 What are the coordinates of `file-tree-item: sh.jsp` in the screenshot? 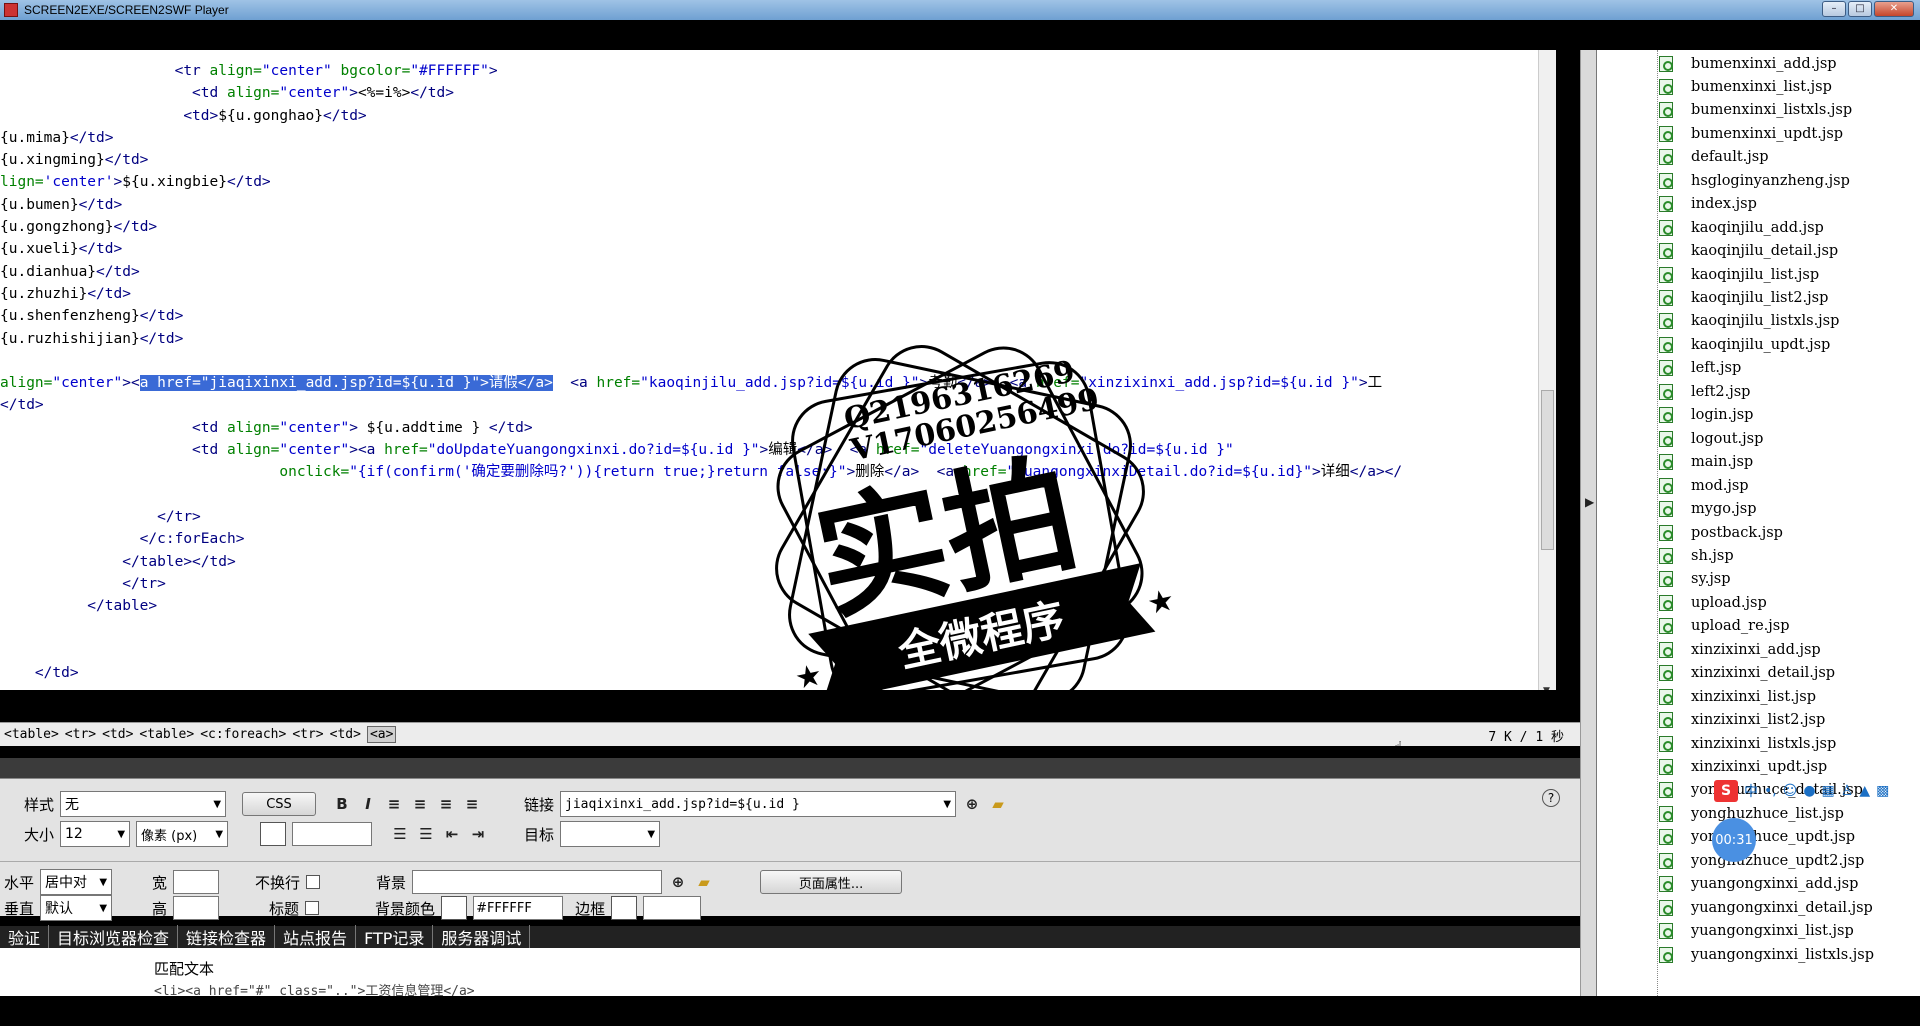 It's located at (1696, 555).